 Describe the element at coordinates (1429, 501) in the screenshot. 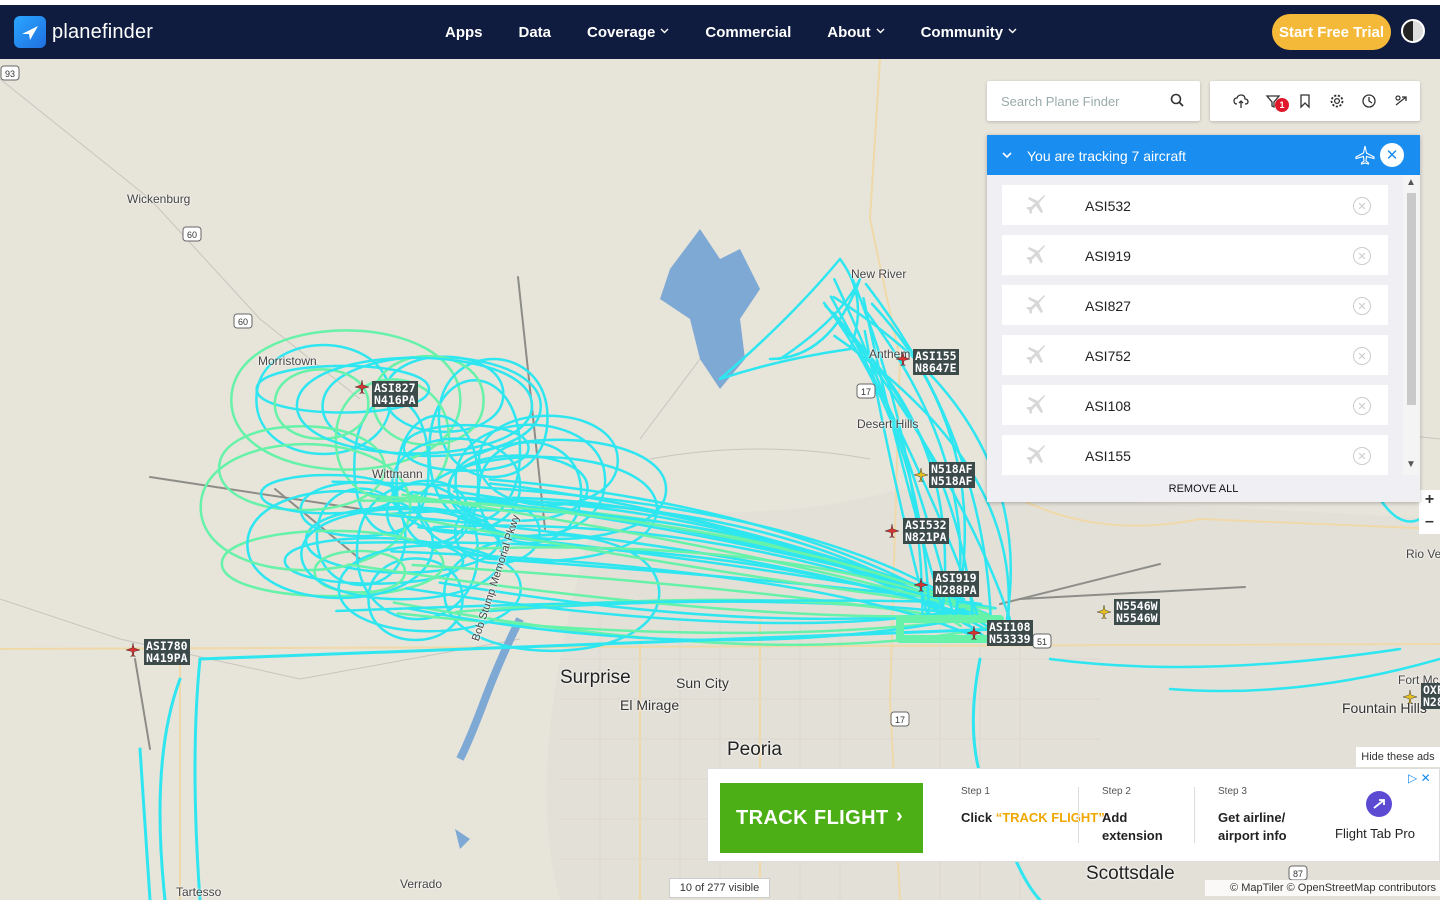

I see `zoom-in-button: +` at that location.